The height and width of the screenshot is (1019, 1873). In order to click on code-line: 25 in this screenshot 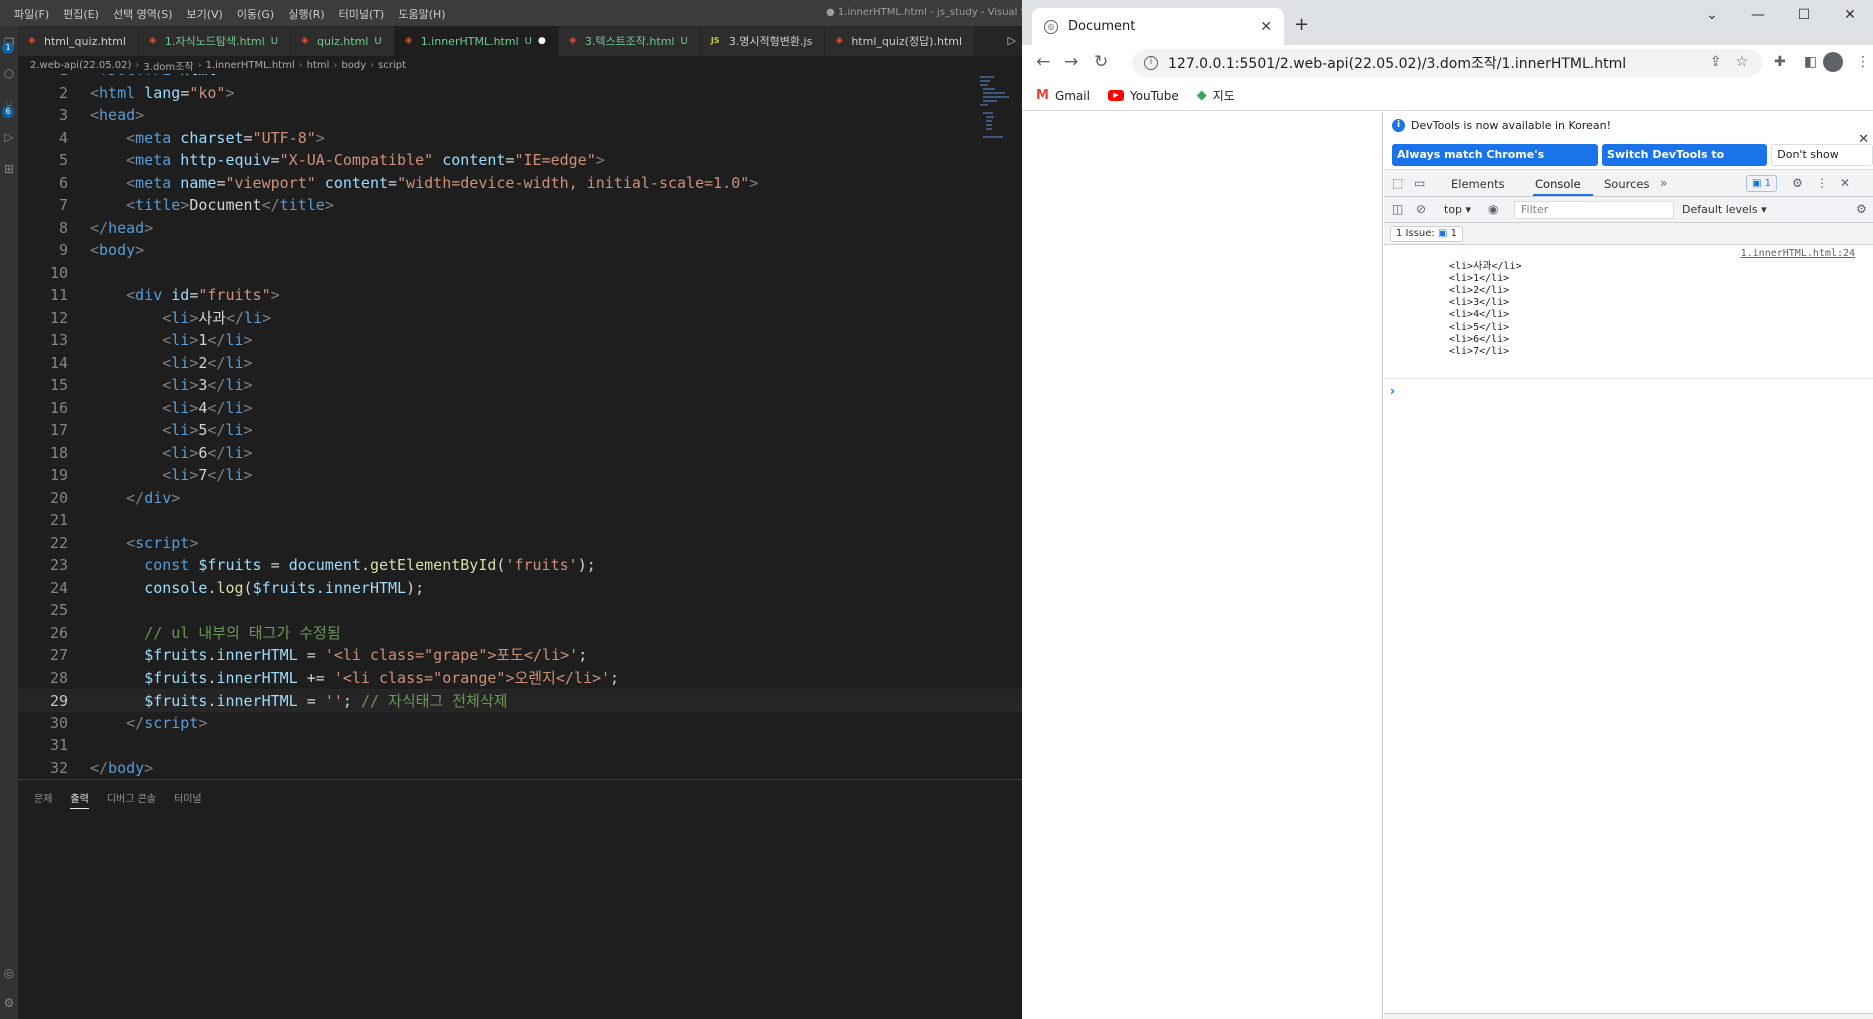, I will do `click(520, 610)`.